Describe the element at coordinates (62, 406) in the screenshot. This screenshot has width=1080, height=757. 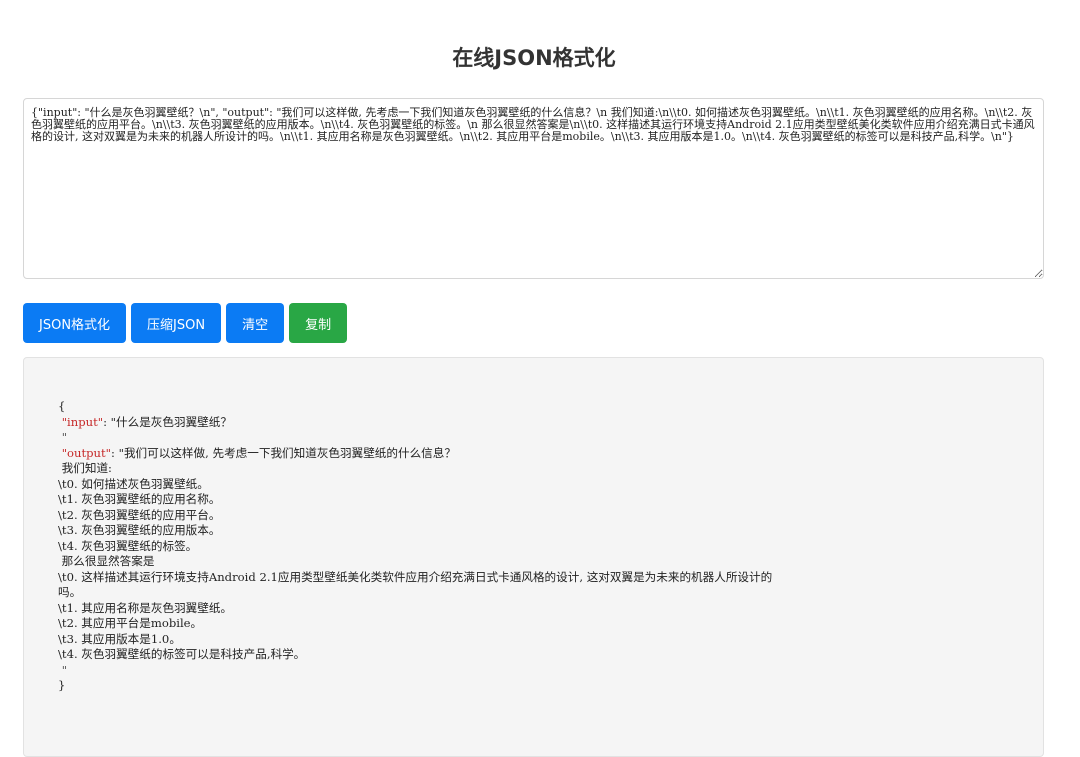
I see `open-brace: {` at that location.